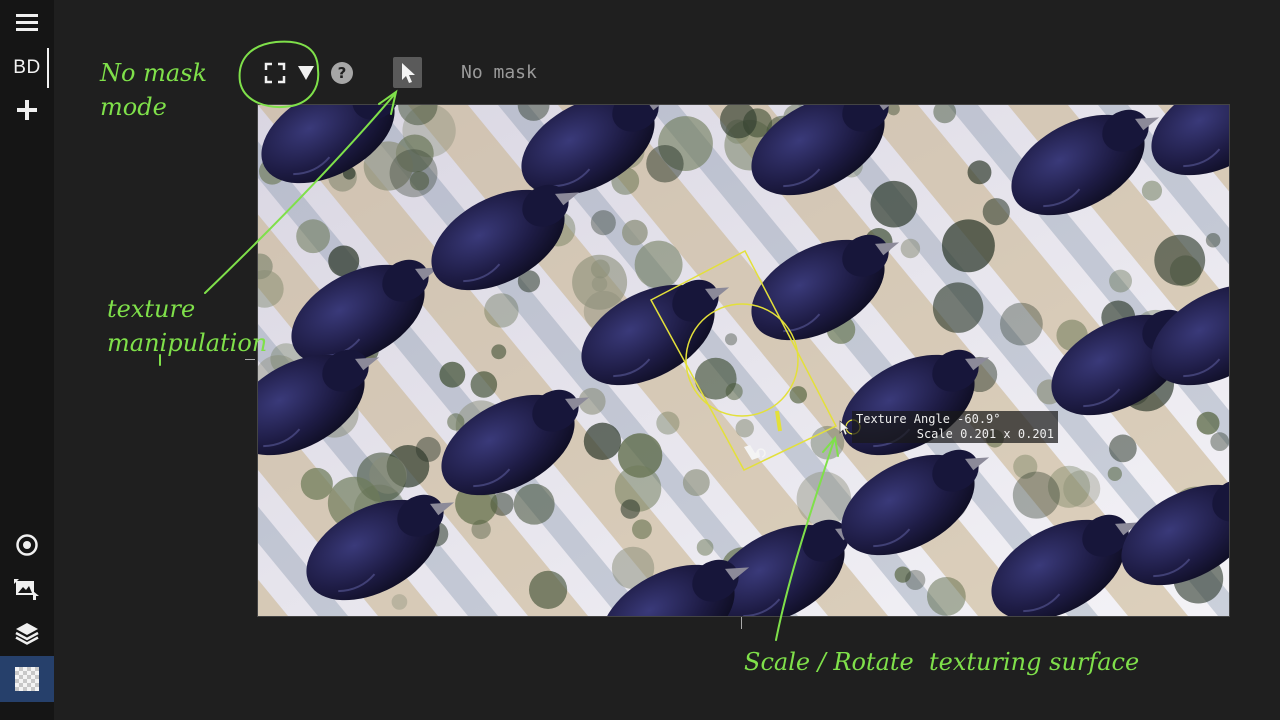 This screenshot has width=1280, height=720. What do you see at coordinates (942, 662) in the screenshot?
I see `annotation-scale-rotate: Scale / Rotate texturing surface` at bounding box center [942, 662].